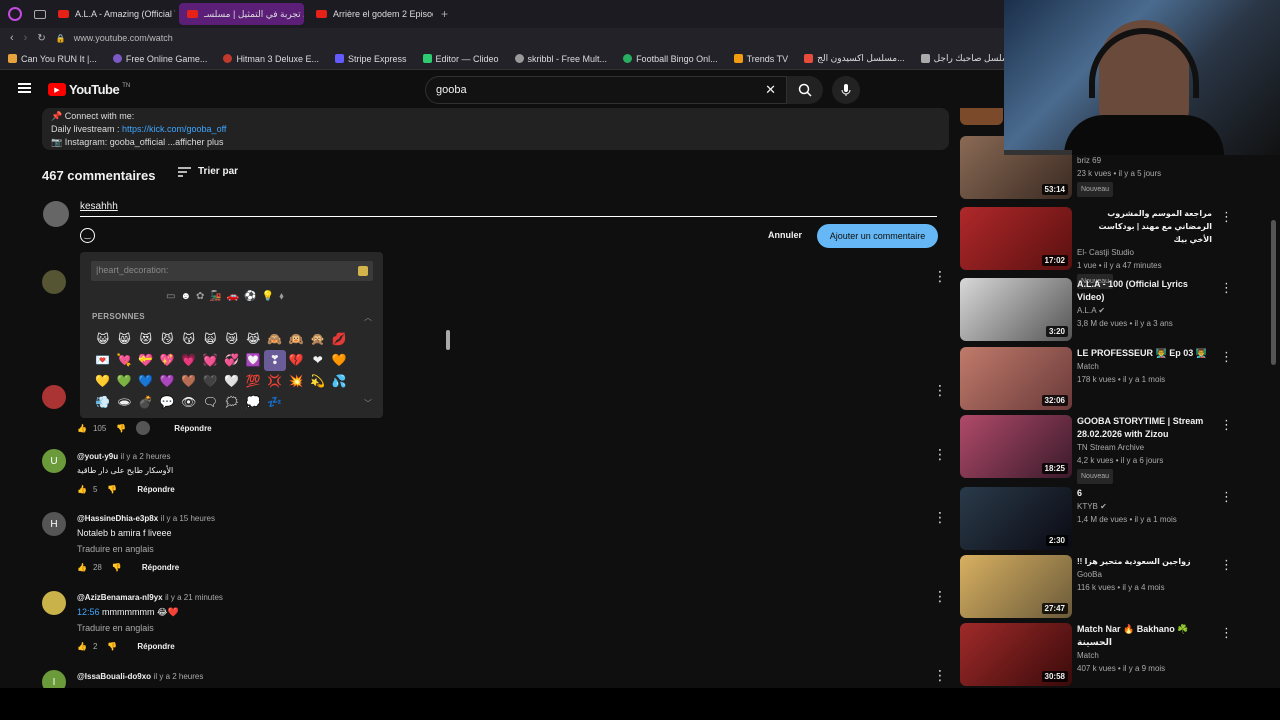 Image resolution: width=1280 pixels, height=720 pixels. I want to click on tab-manager-icon, so click(40, 14).